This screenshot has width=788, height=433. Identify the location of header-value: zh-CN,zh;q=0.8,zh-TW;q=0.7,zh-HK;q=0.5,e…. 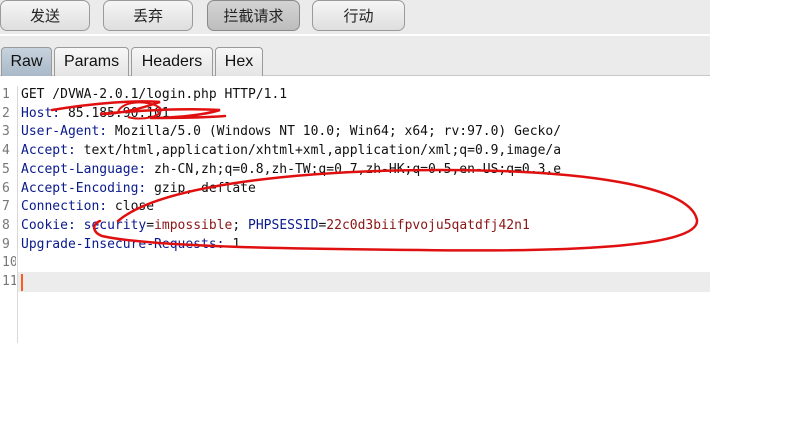
(354, 169).